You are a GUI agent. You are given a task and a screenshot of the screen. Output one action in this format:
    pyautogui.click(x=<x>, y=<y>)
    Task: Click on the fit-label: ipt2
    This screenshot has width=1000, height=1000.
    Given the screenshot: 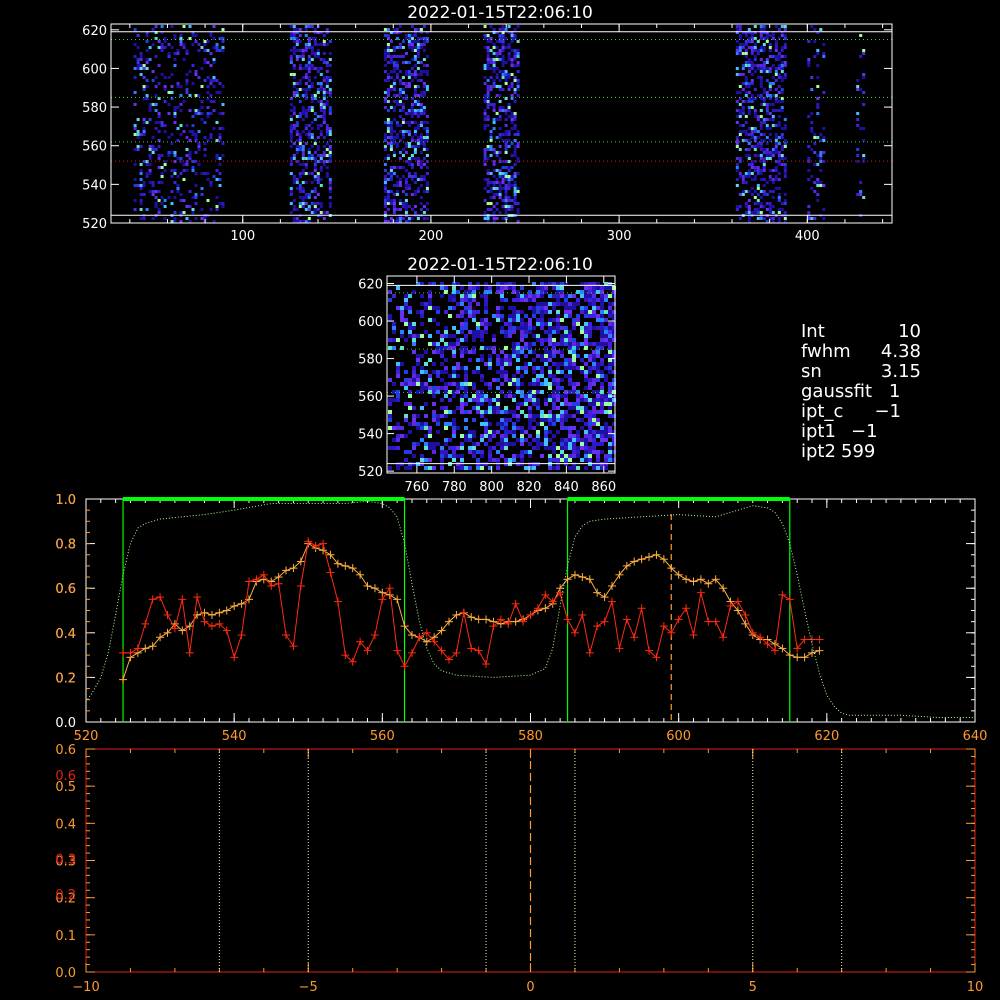 What is the action you would take?
    pyautogui.click(x=818, y=451)
    